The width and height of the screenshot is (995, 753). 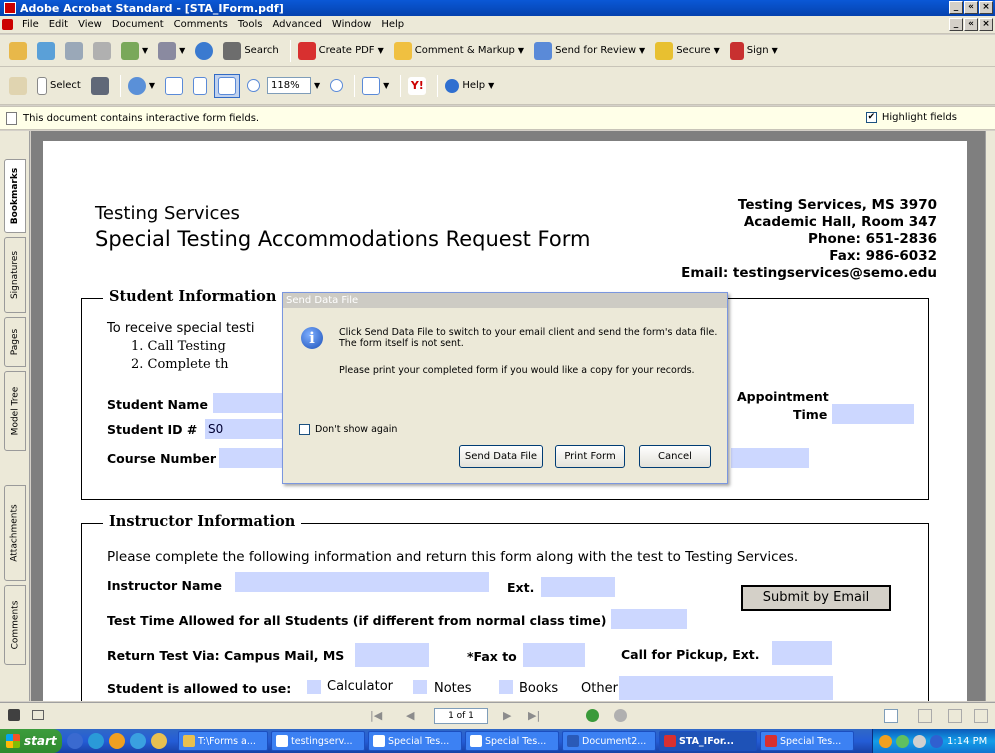 What do you see at coordinates (253, 86) in the screenshot?
I see `zoom-out-button` at bounding box center [253, 86].